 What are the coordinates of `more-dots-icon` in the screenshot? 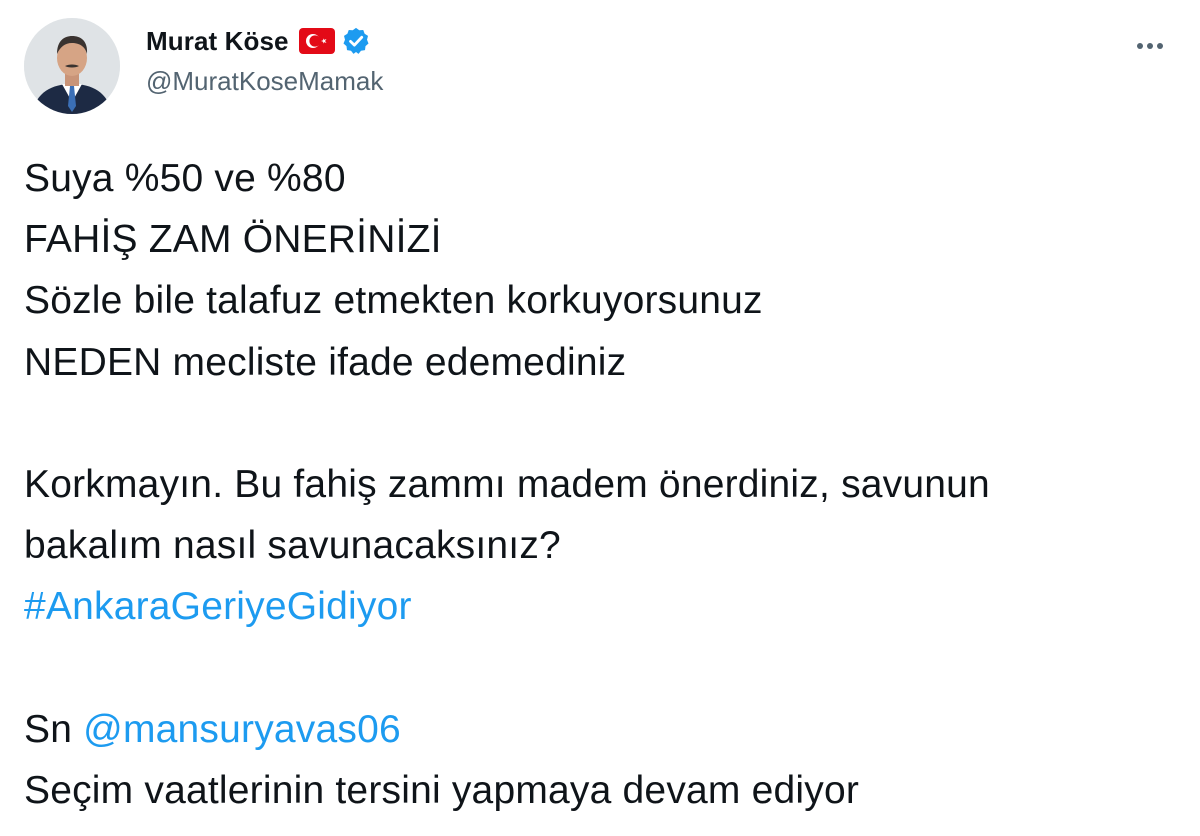 It's located at (1150, 46).